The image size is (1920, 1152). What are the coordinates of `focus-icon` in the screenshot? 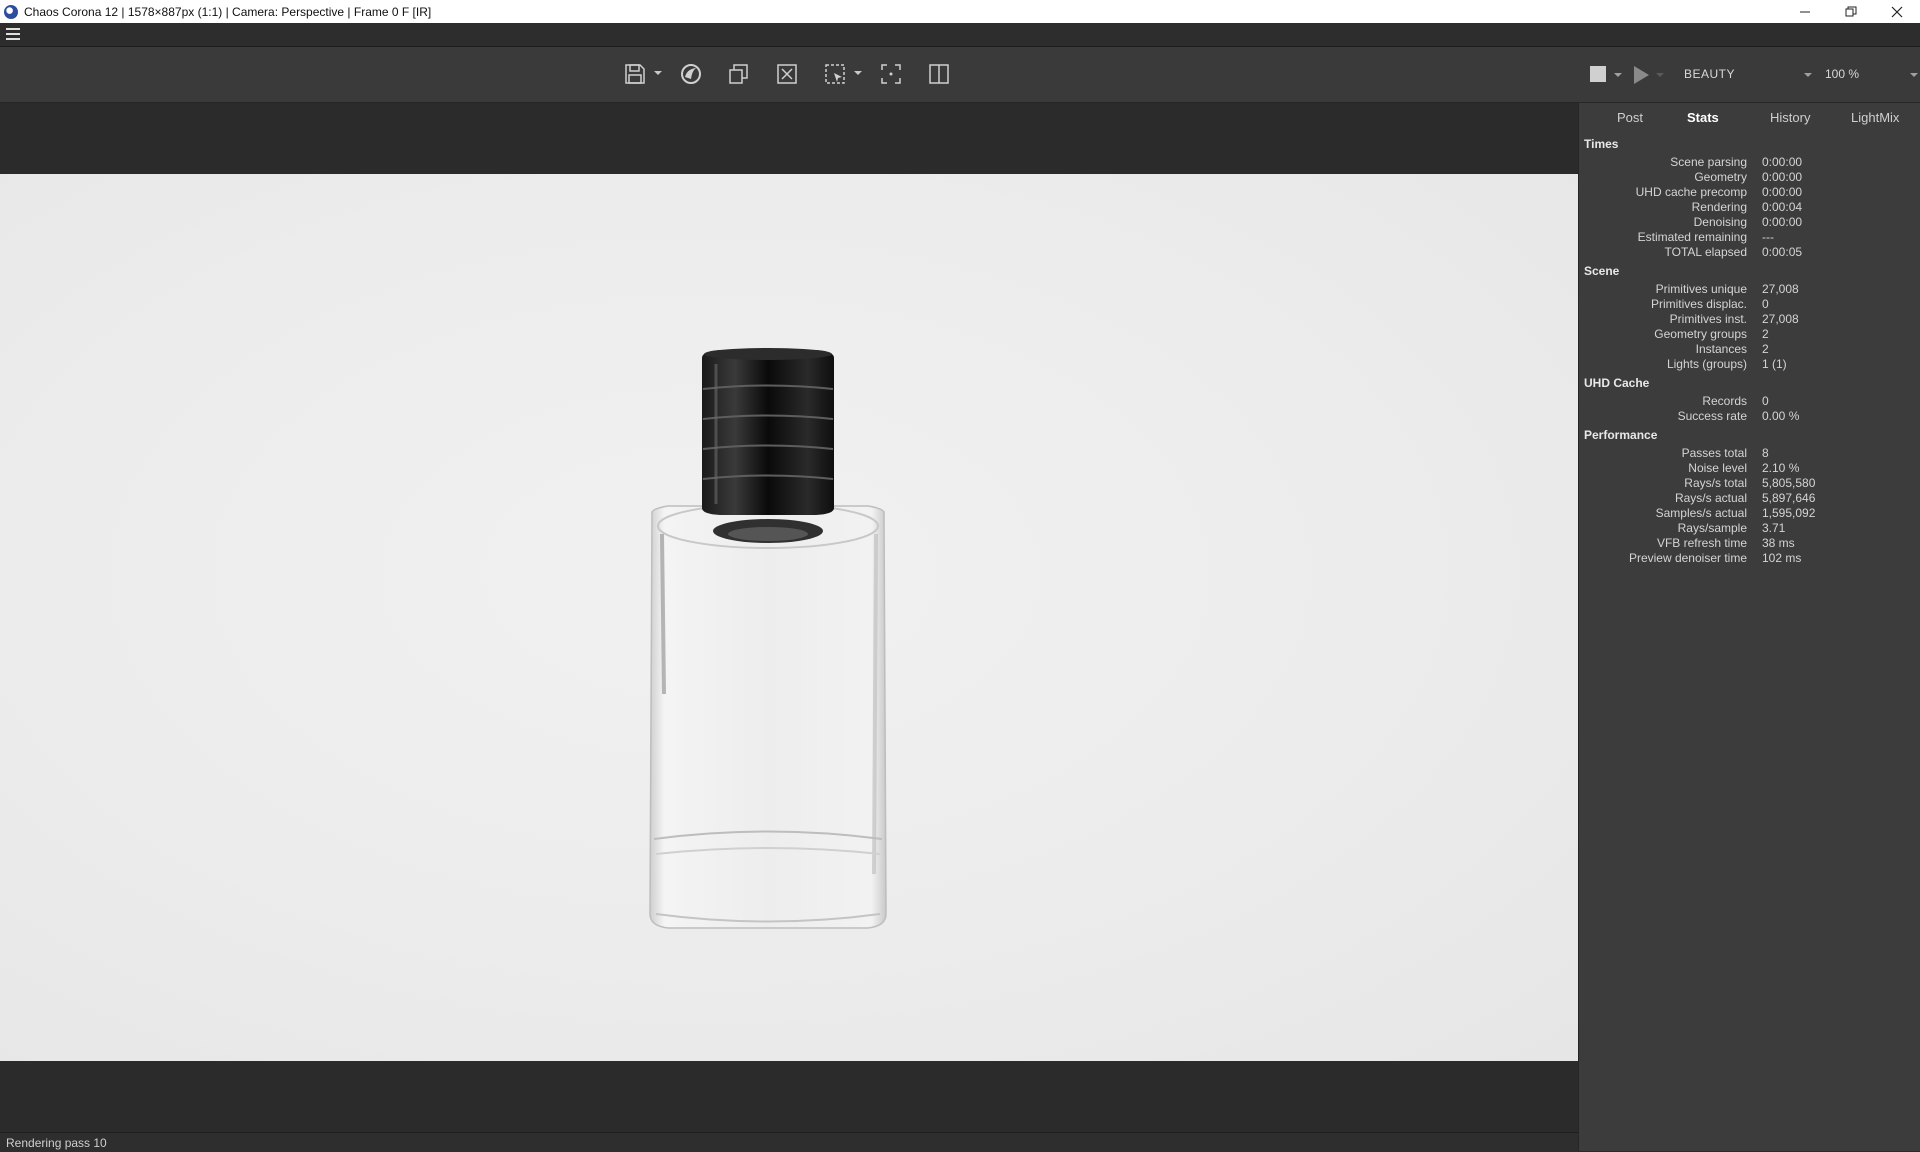 It's located at (891, 74).